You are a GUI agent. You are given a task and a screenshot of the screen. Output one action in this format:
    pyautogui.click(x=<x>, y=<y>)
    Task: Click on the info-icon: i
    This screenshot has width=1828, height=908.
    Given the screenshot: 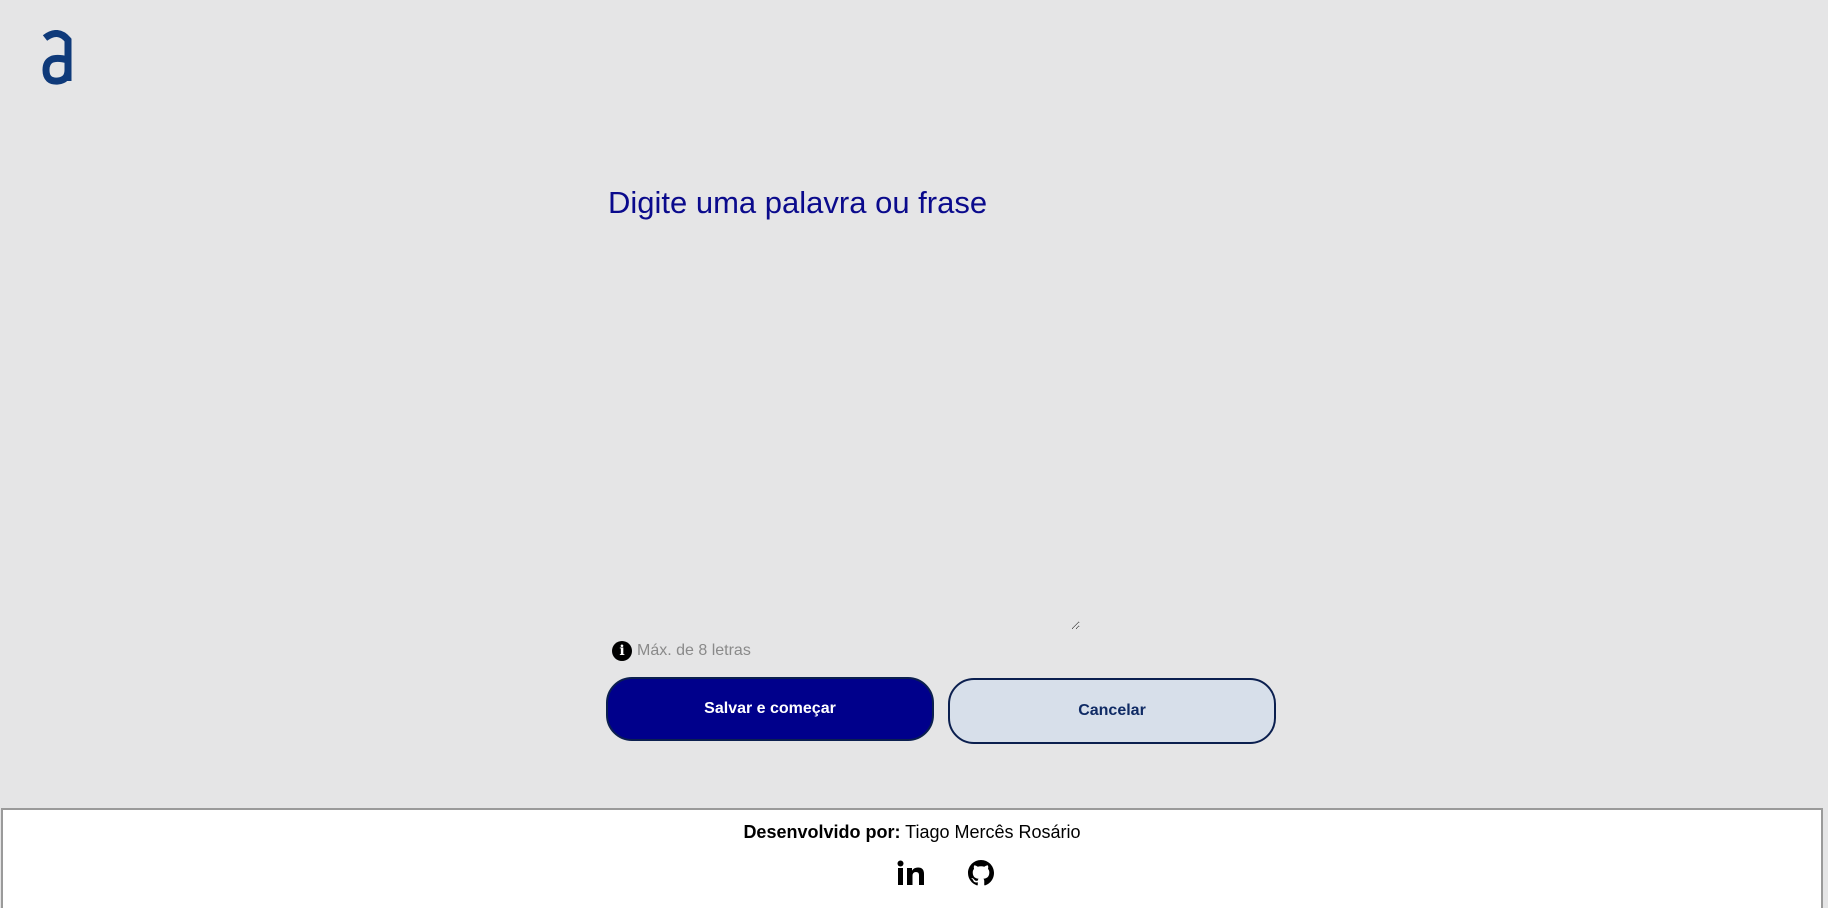 What is the action you would take?
    pyautogui.click(x=622, y=651)
    